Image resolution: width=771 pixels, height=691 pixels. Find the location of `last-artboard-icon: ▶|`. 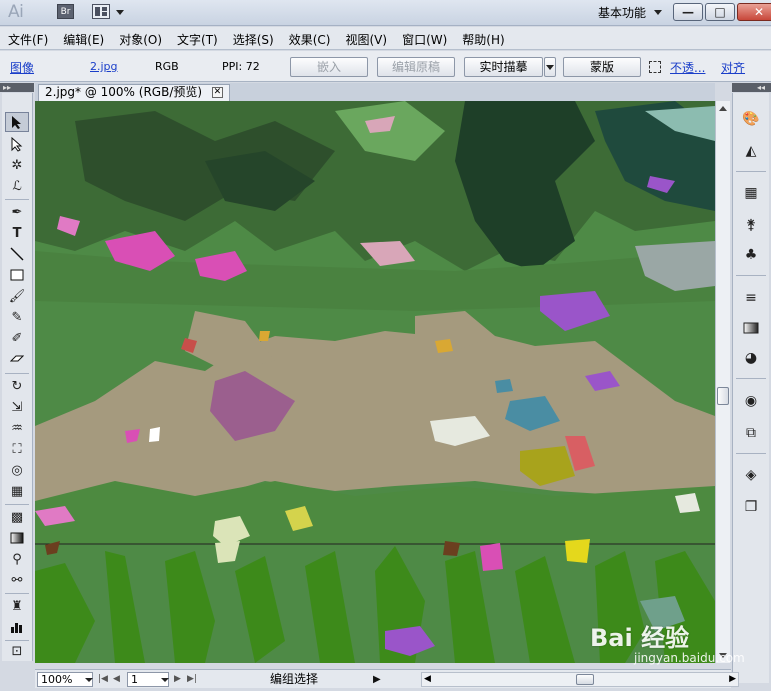

last-artboard-icon: ▶| is located at coordinates (192, 679).